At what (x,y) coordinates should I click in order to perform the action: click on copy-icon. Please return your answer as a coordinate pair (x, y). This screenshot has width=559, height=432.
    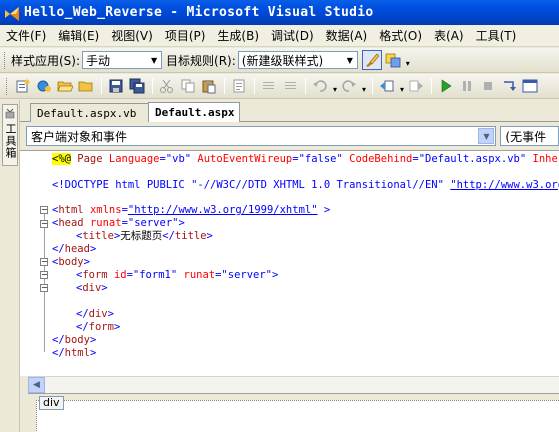
    Looking at the image, I should click on (188, 86).